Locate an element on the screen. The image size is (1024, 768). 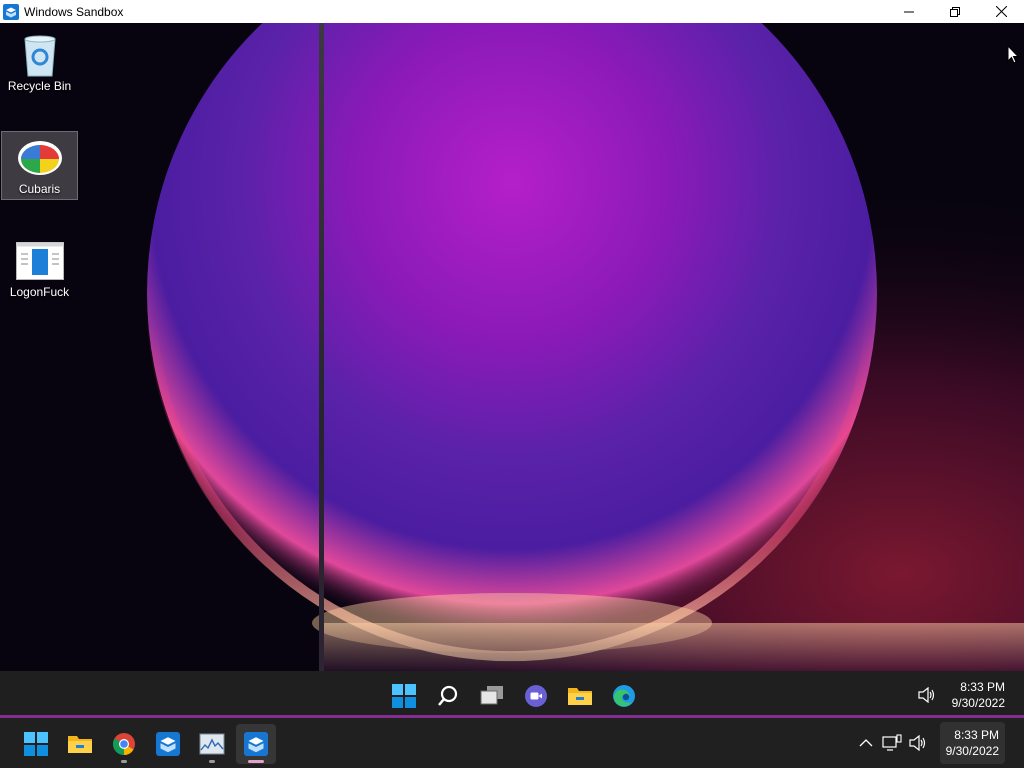
host-resource-monitor-button is located at coordinates (212, 744).